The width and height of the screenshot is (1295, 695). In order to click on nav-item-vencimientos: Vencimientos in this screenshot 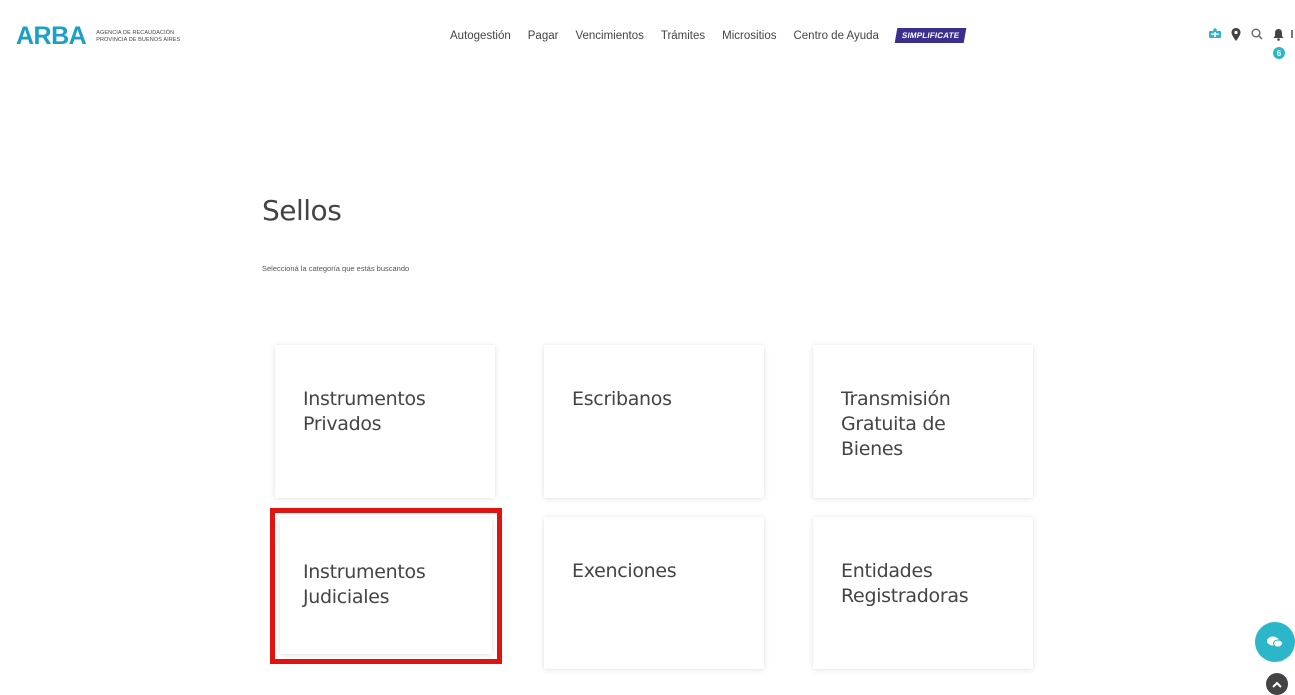, I will do `click(609, 36)`.